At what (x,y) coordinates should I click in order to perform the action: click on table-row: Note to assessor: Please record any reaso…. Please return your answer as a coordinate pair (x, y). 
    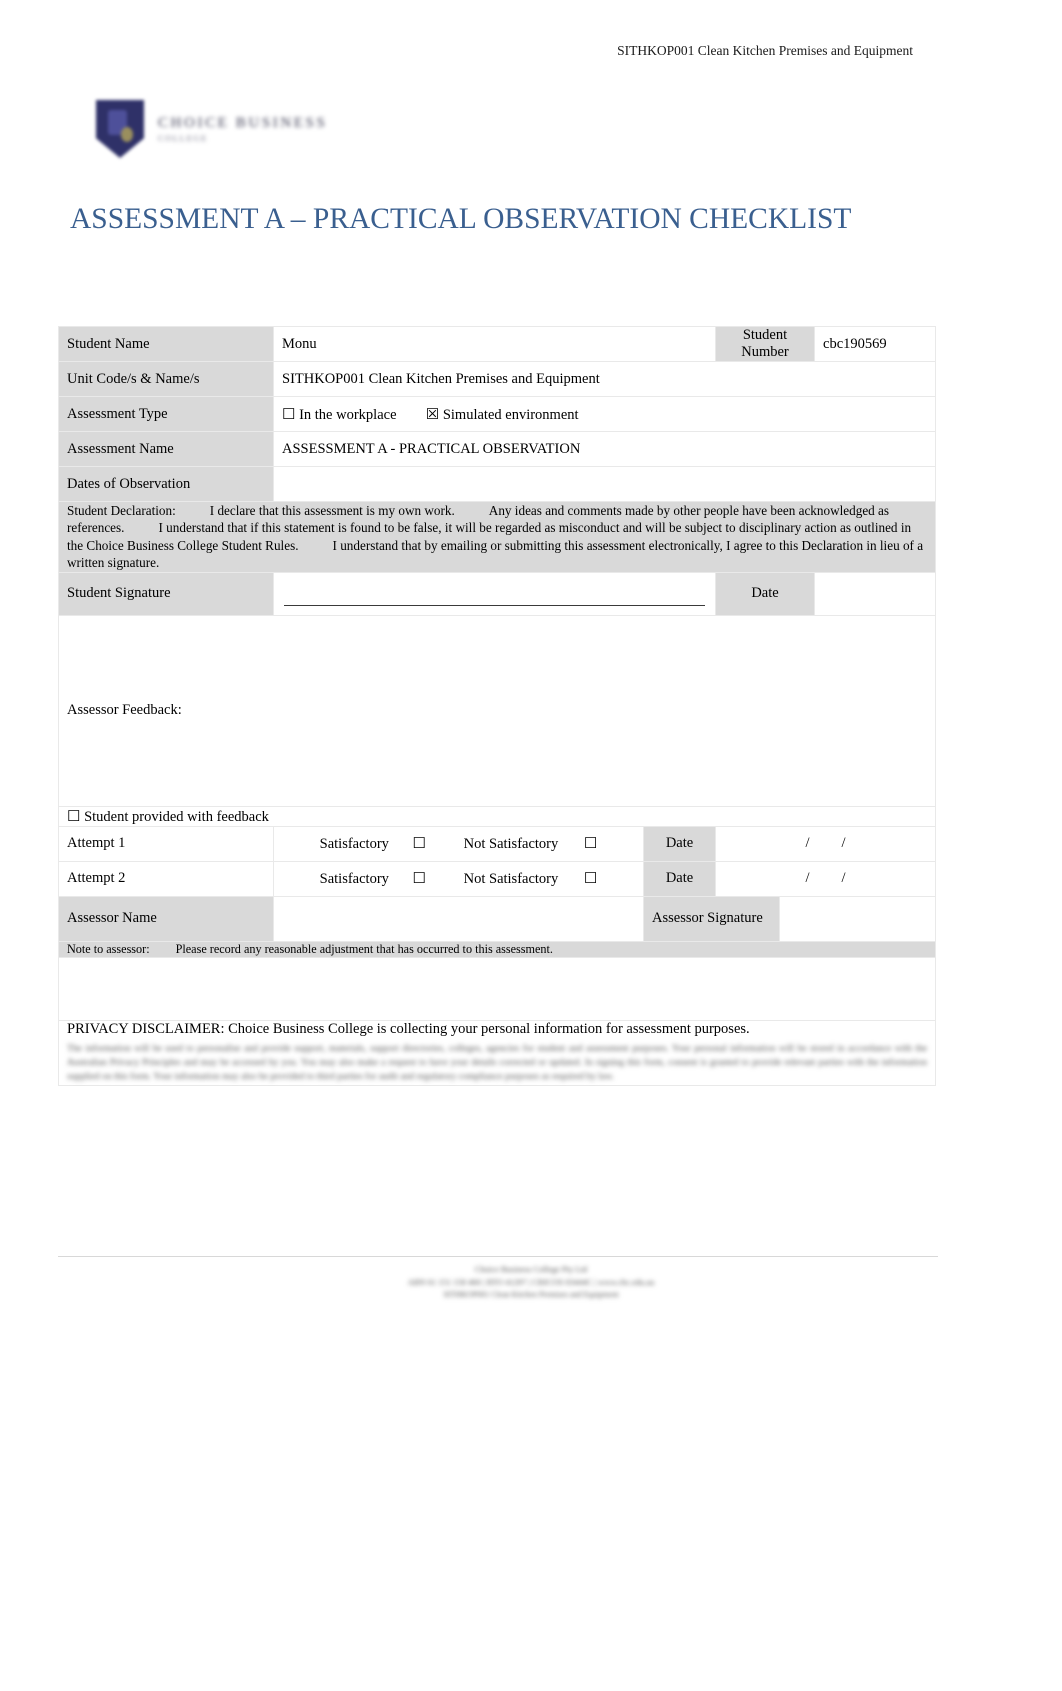
    Looking at the image, I should click on (497, 949).